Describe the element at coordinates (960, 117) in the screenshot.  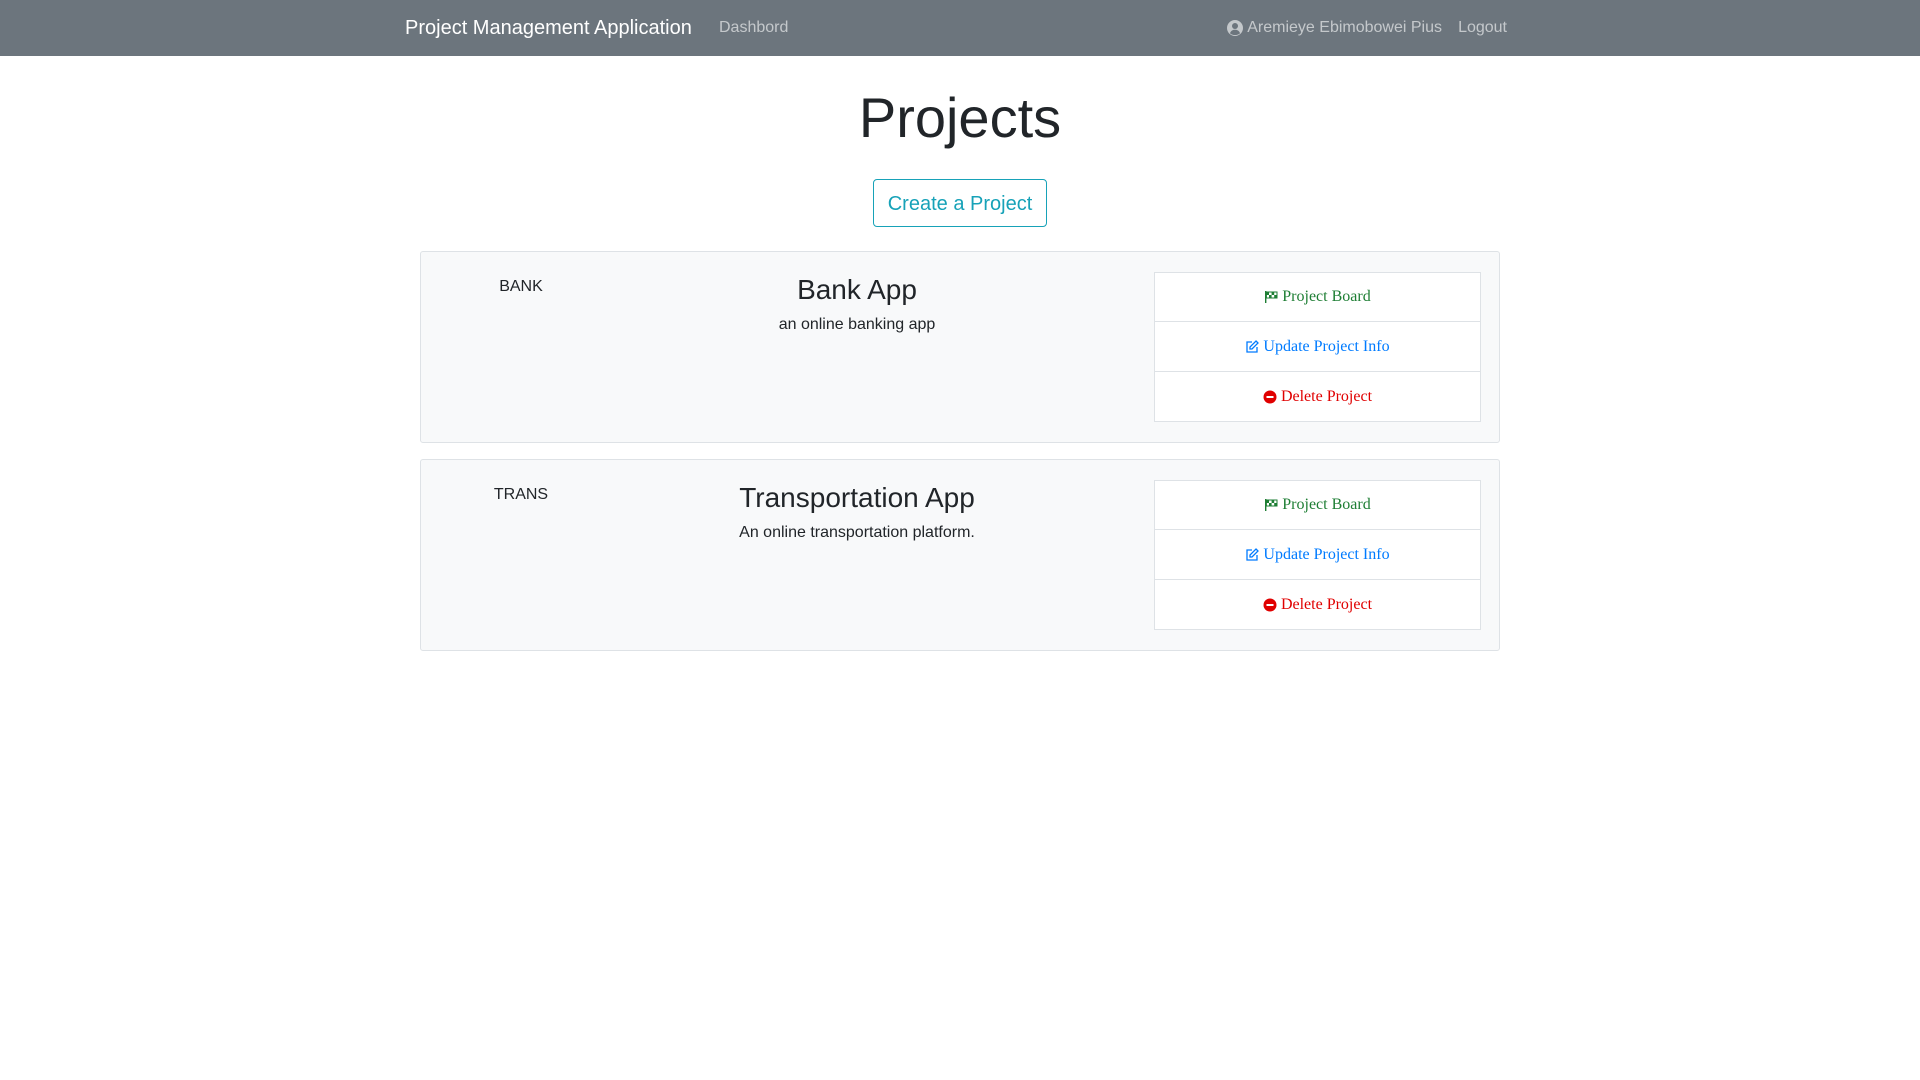
I see `page-title: Projects` at that location.